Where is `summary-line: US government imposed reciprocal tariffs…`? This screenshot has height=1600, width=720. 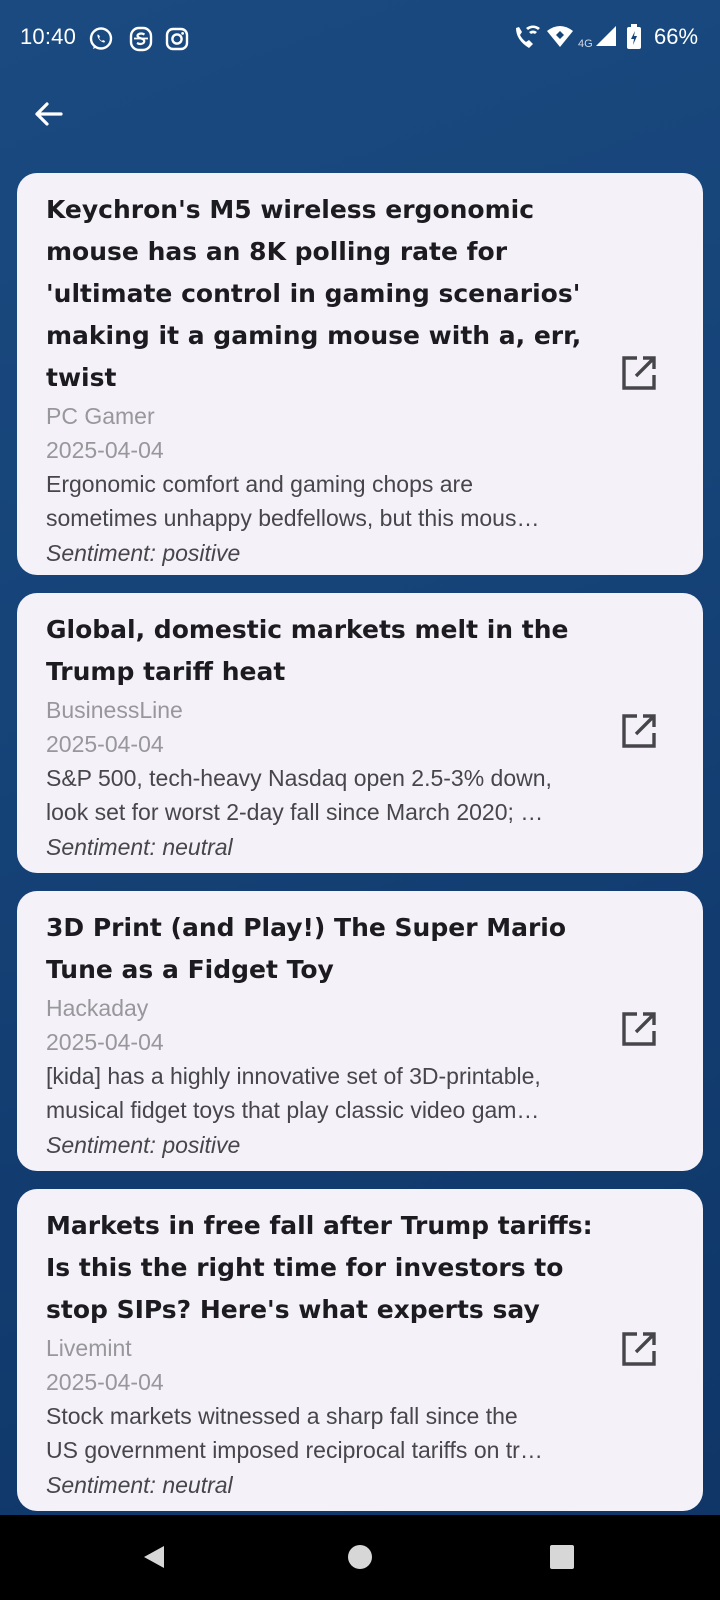 summary-line: US government imposed reciprocal tariffs… is located at coordinates (294, 1450).